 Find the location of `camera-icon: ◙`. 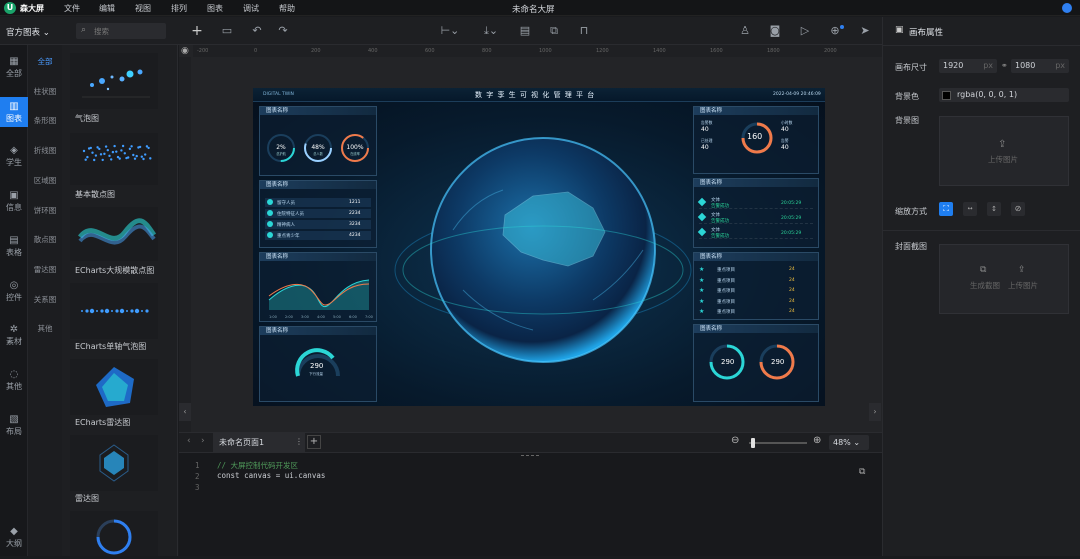

camera-icon: ◙ is located at coordinates (775, 31).